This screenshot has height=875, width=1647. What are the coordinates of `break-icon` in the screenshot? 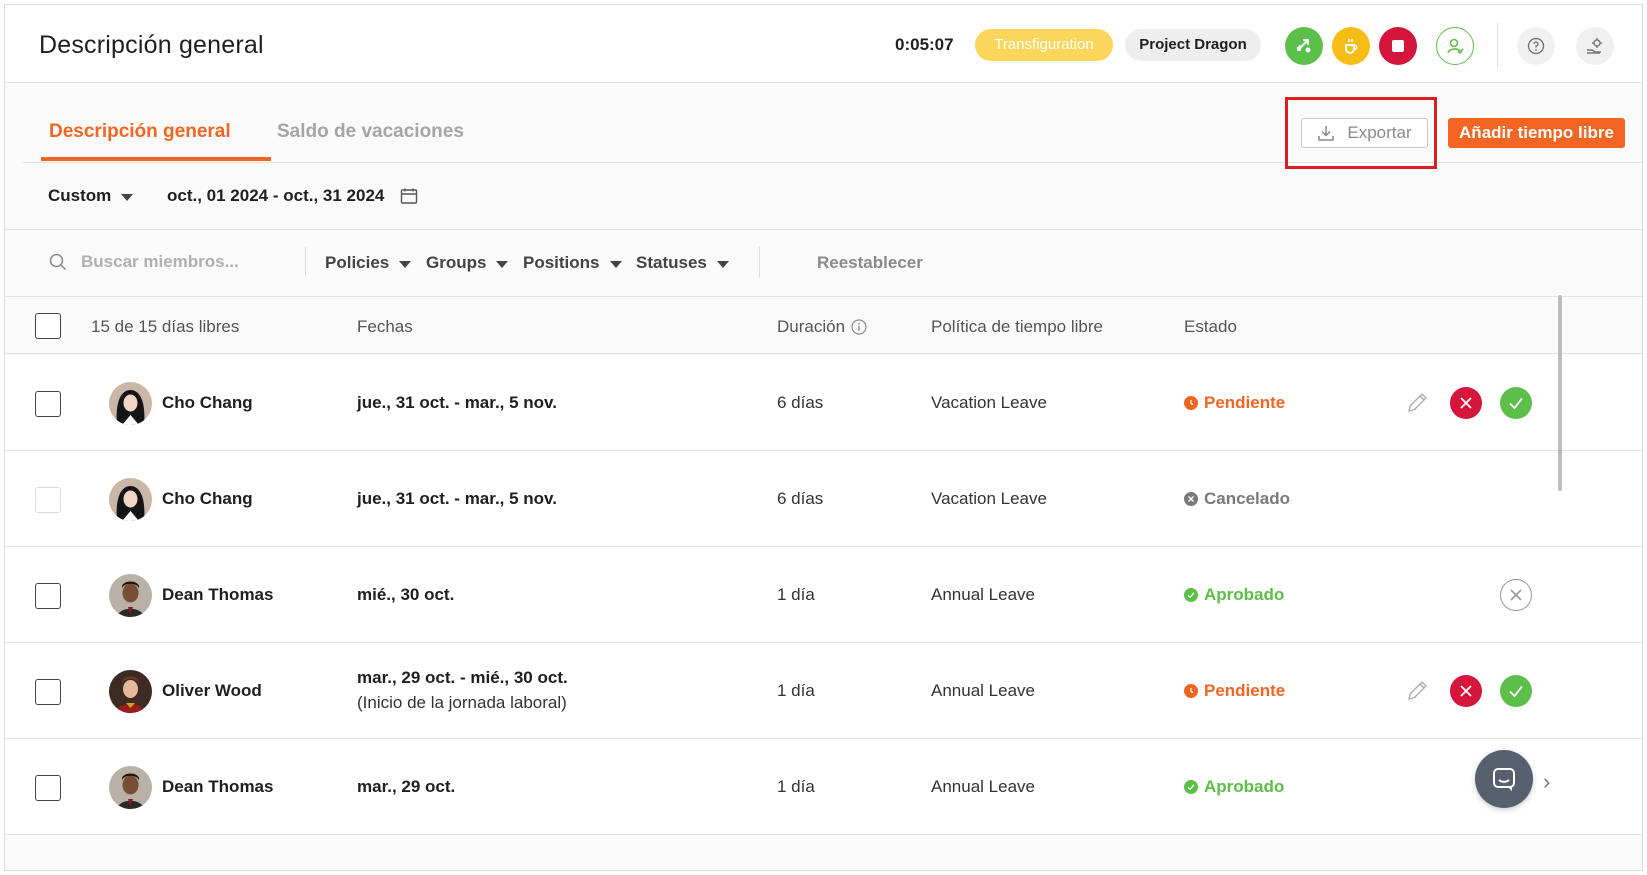 It's located at (1351, 46).